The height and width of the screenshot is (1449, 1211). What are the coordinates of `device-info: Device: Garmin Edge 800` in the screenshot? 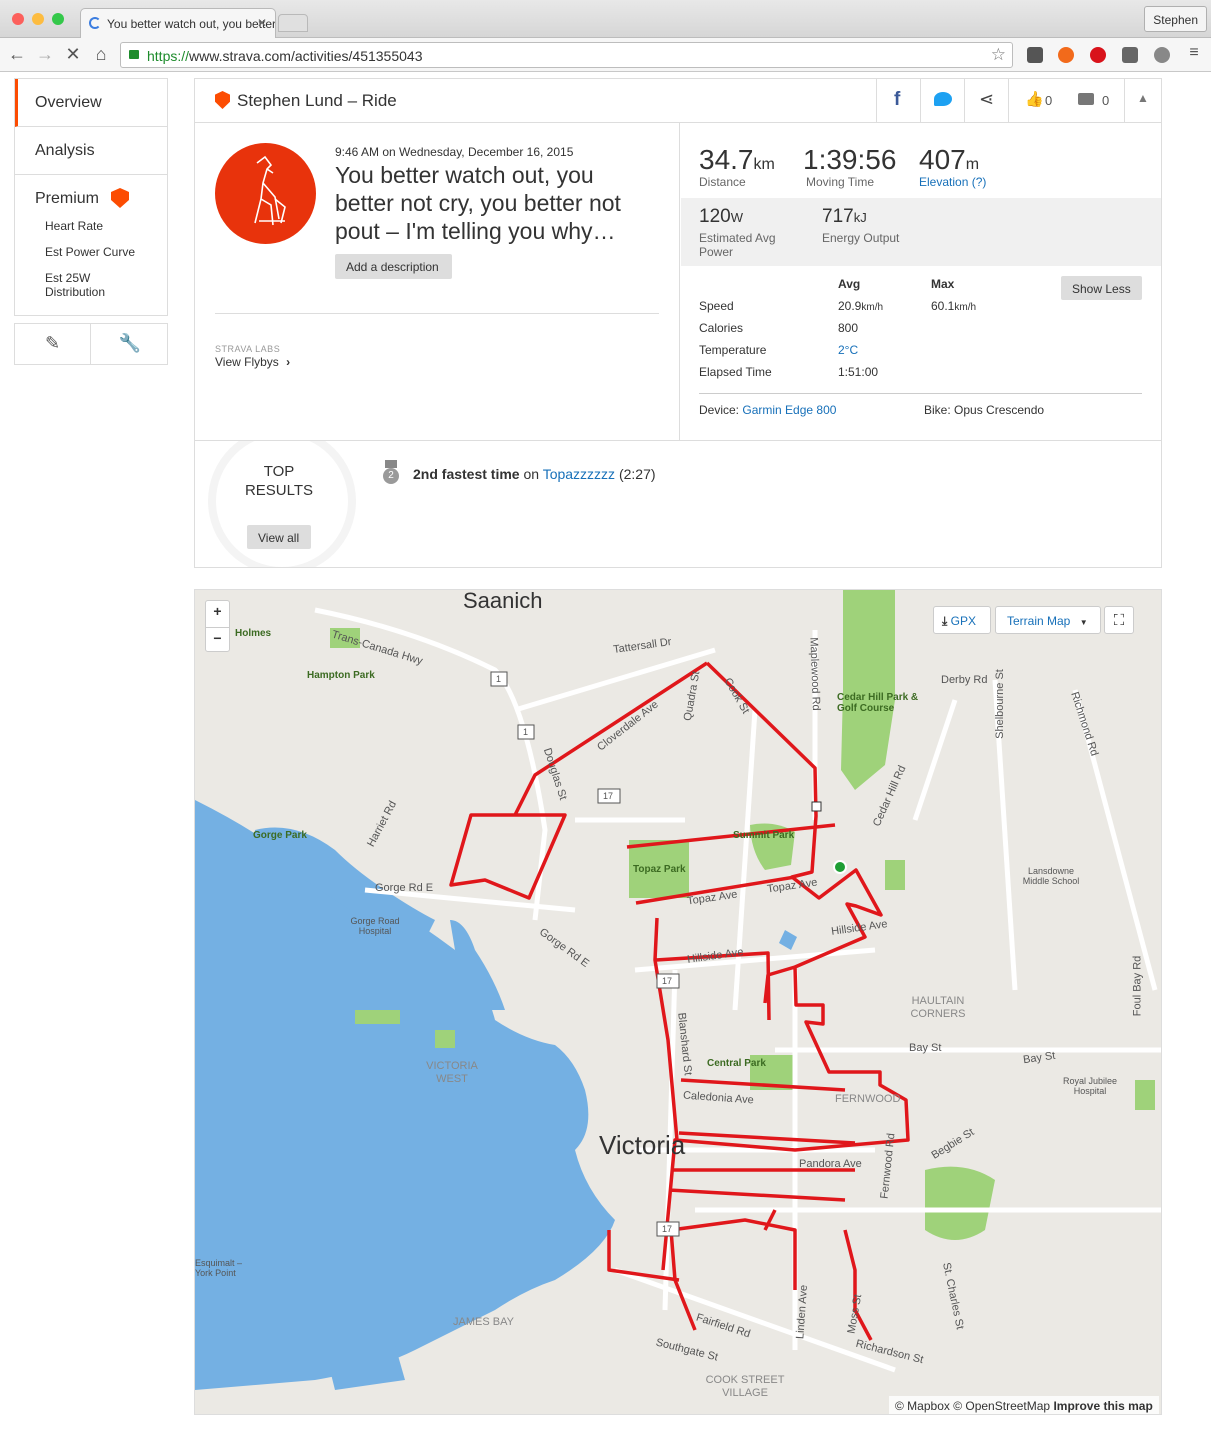 It's located at (768, 410).